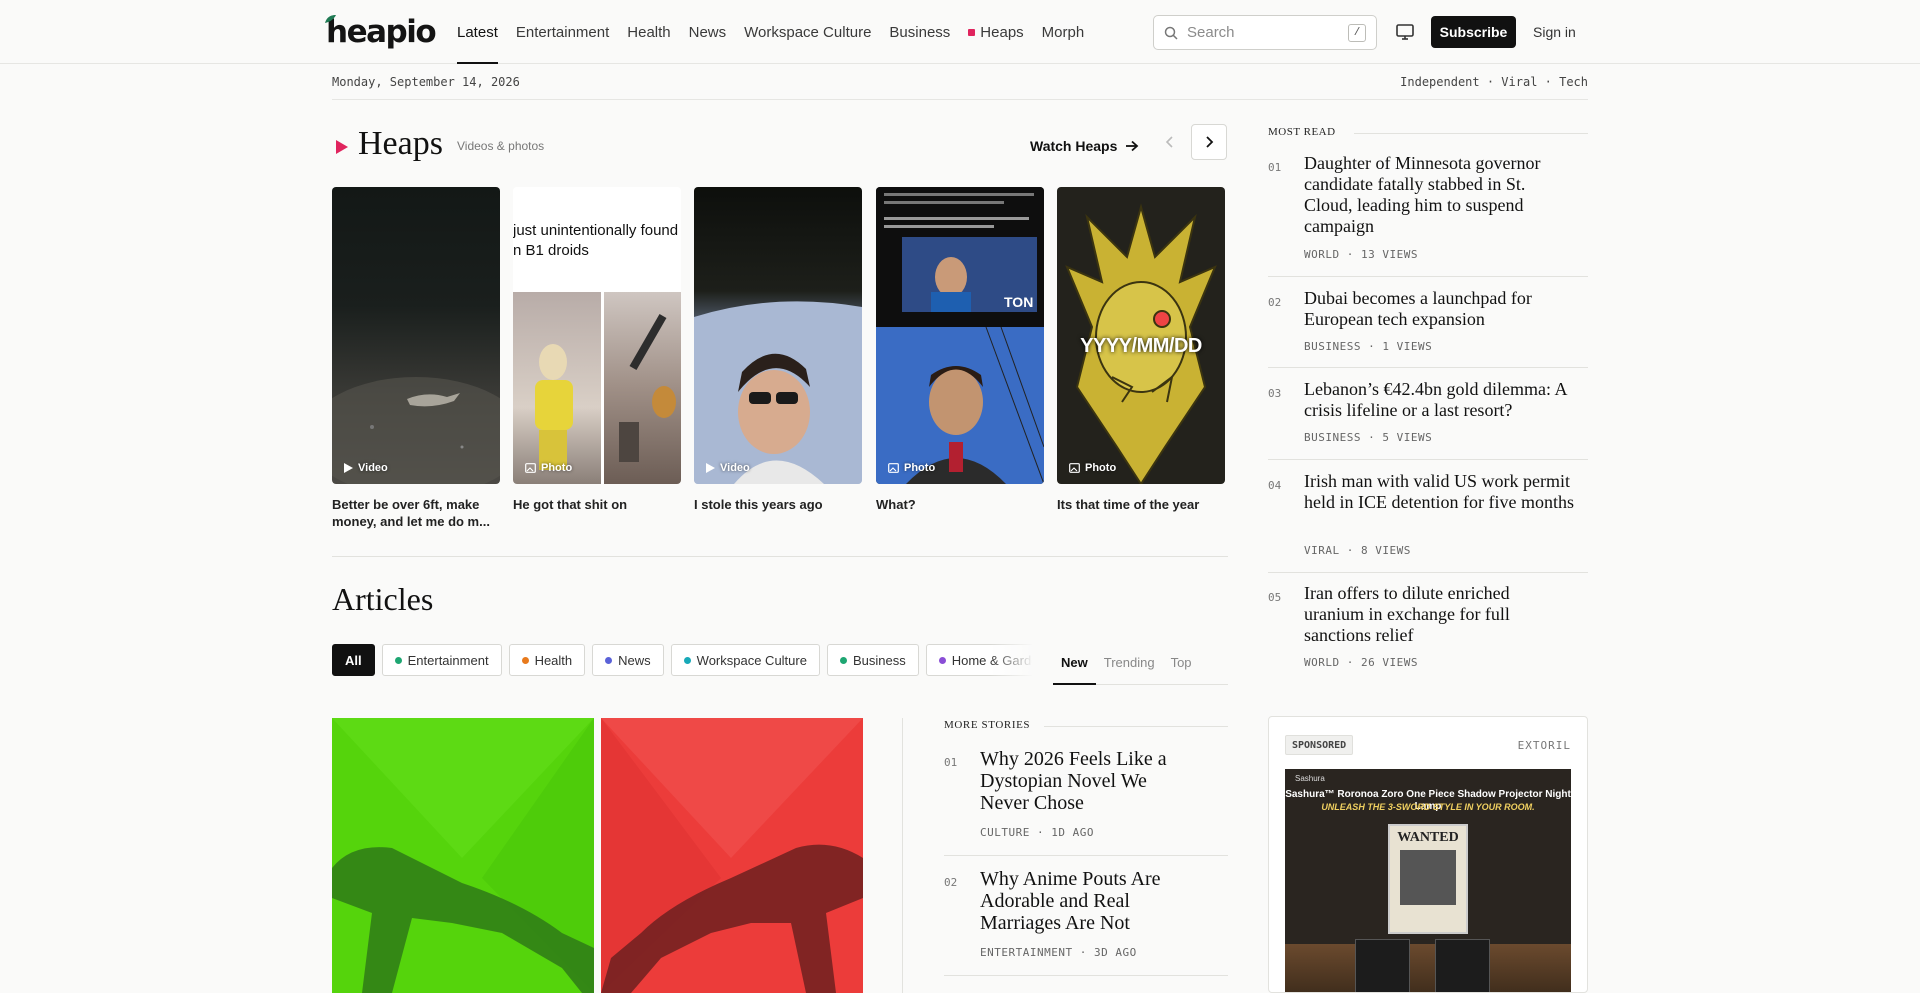 The height and width of the screenshot is (993, 1920). I want to click on column-separator, so click(902, 855).